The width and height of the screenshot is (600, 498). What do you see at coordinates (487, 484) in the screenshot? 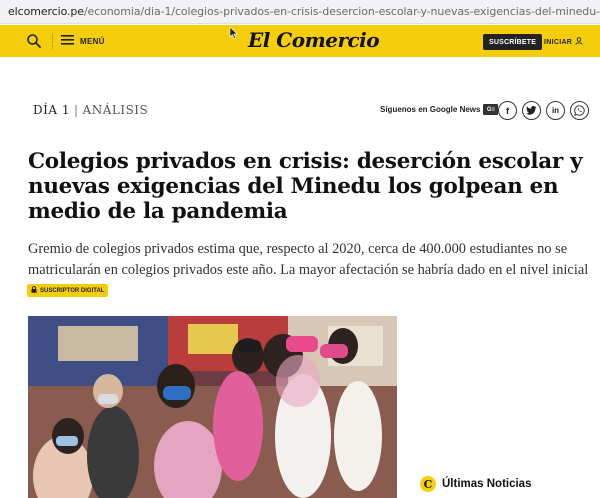
I see `latest-news-label: Últimas Noticias` at bounding box center [487, 484].